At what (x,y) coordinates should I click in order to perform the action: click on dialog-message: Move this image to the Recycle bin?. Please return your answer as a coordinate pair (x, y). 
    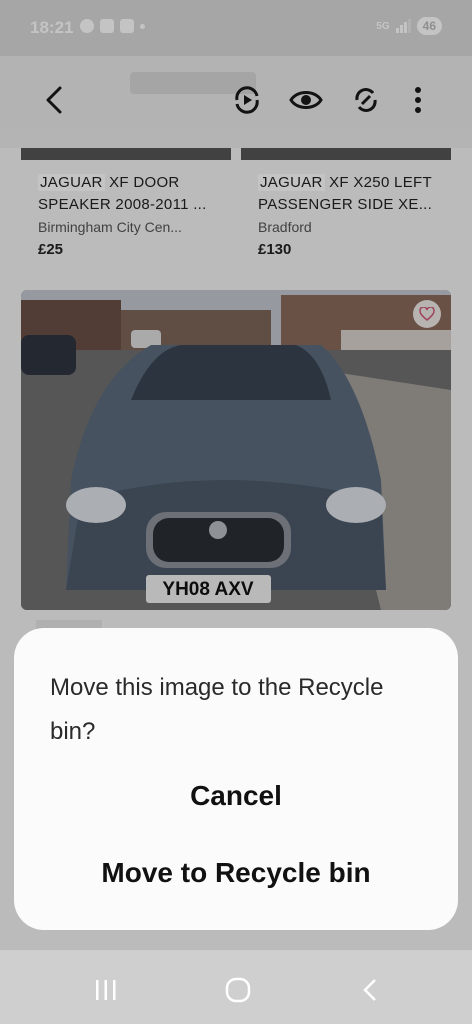
    Looking at the image, I should click on (217, 709).